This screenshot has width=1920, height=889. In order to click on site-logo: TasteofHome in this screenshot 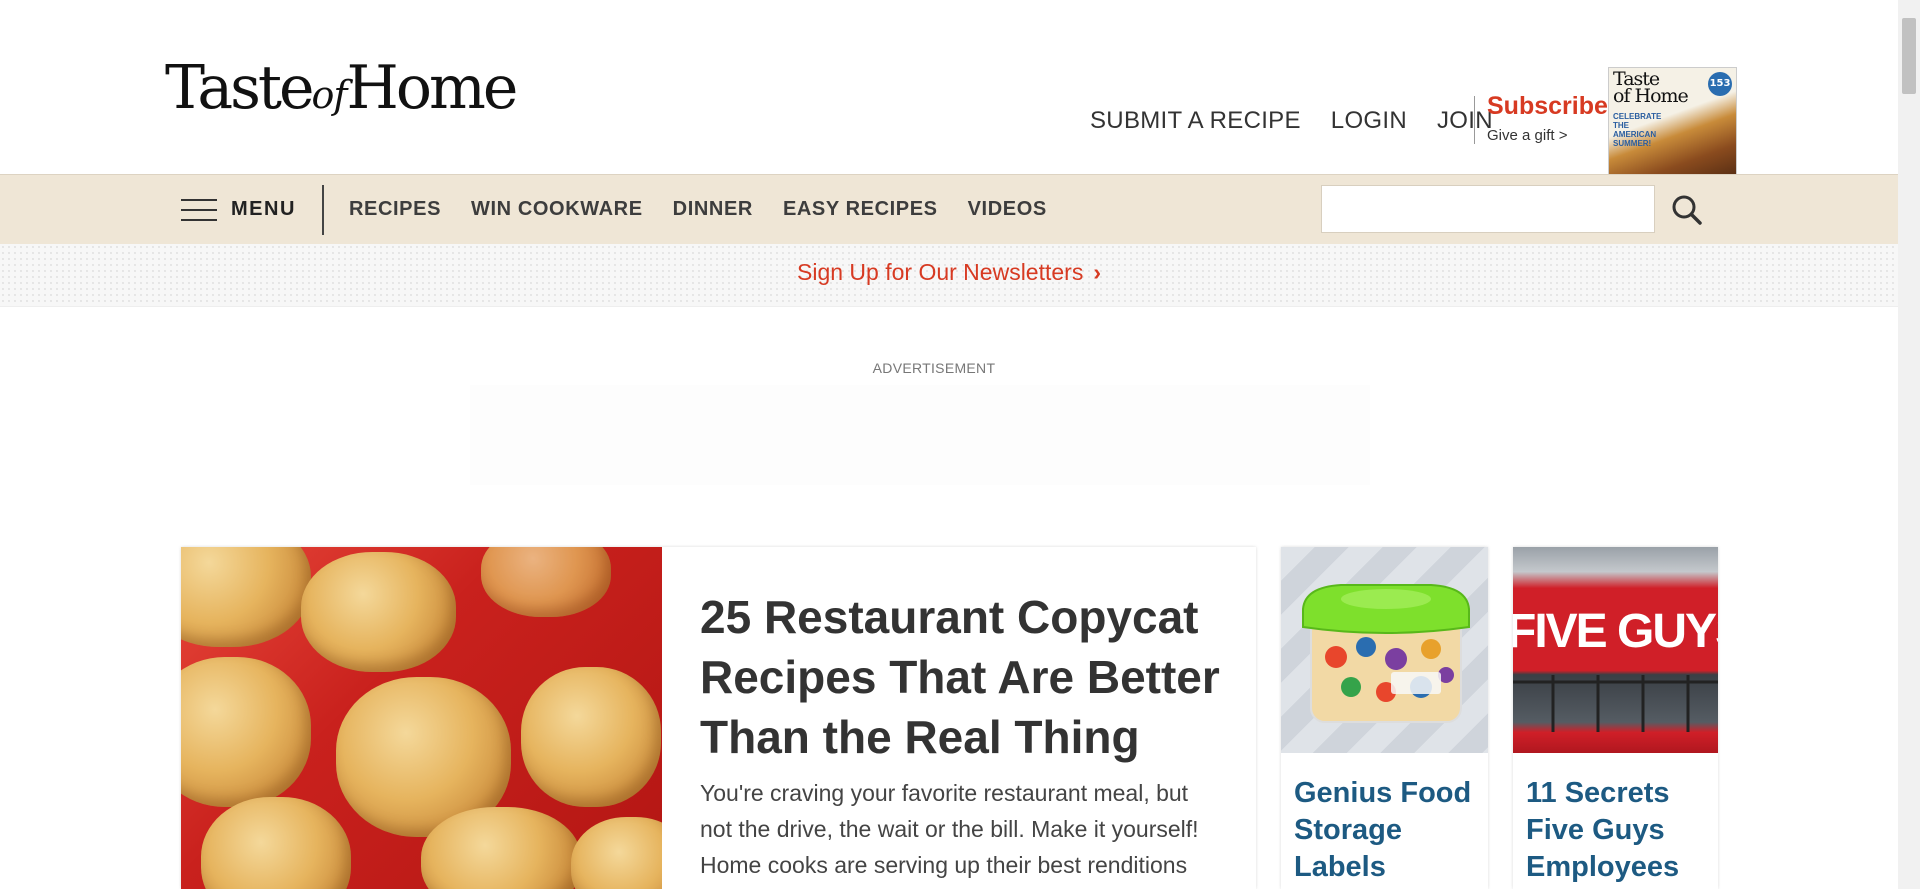, I will do `click(341, 88)`.